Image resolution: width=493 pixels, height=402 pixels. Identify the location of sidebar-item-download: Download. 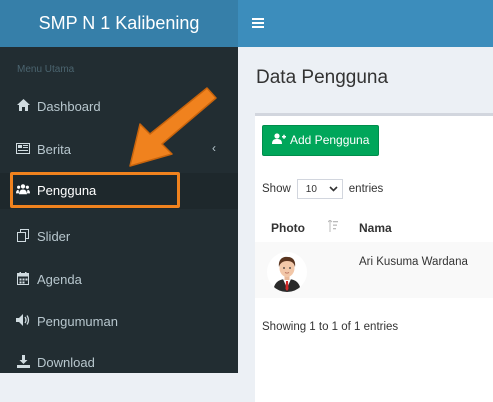
(119, 363).